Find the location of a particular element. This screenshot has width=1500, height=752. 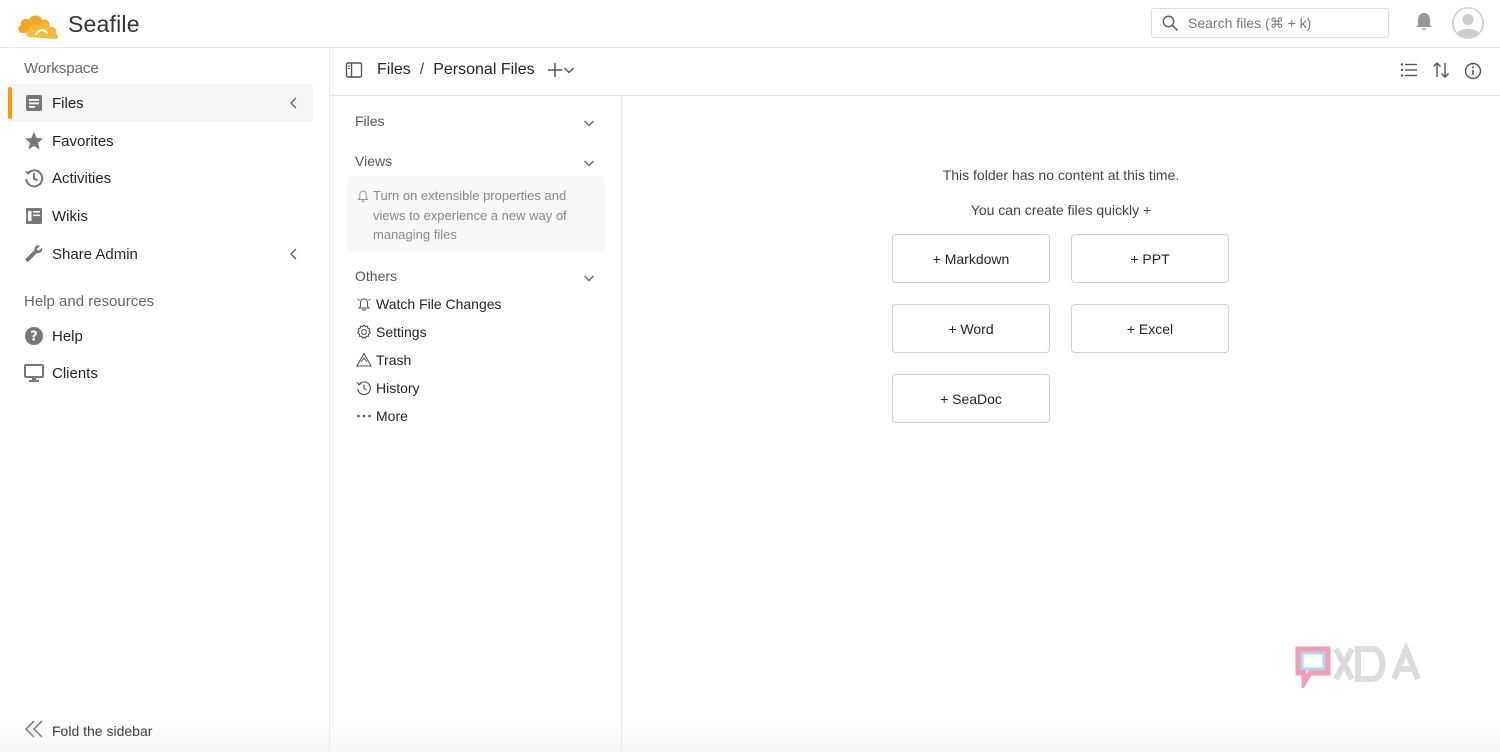

tree-item-label: Watch File Changes is located at coordinates (439, 304).